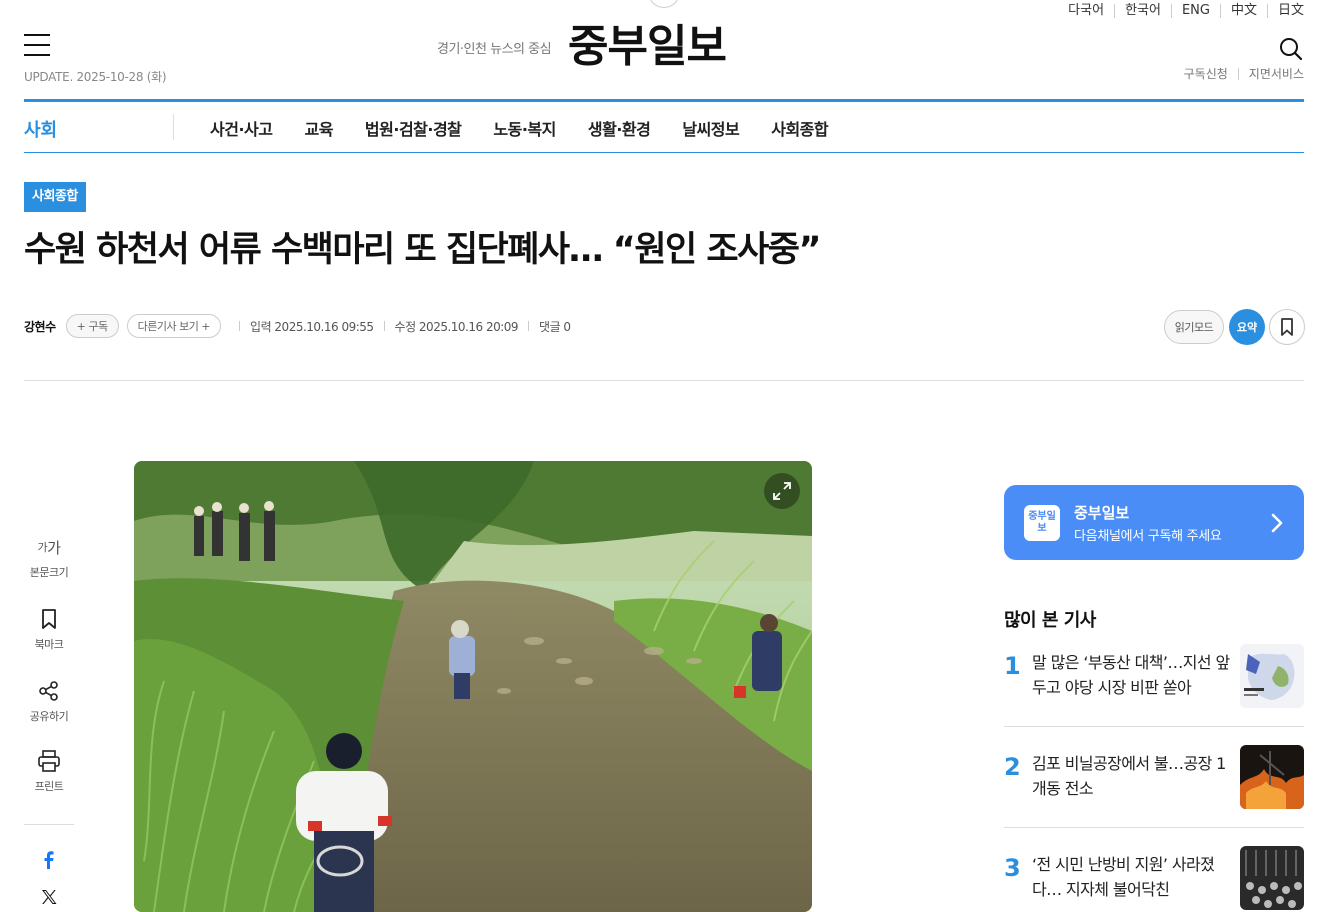 The width and height of the screenshot is (1332, 912). What do you see at coordinates (799, 128) in the screenshot?
I see `nav-item-general: 사회종합` at bounding box center [799, 128].